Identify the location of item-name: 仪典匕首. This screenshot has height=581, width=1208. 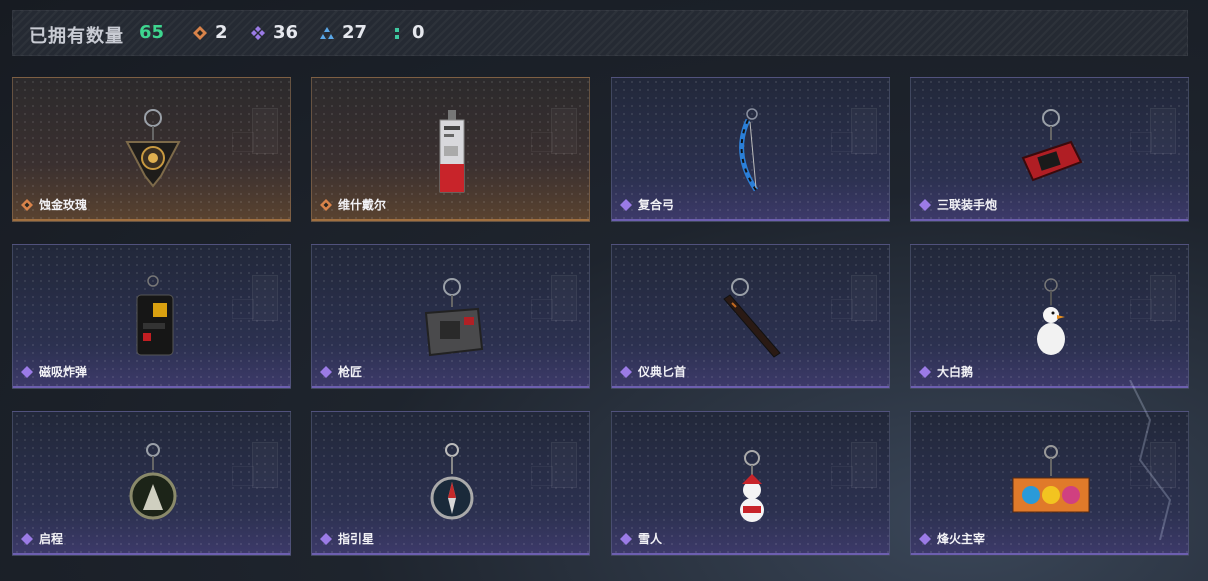
(662, 372).